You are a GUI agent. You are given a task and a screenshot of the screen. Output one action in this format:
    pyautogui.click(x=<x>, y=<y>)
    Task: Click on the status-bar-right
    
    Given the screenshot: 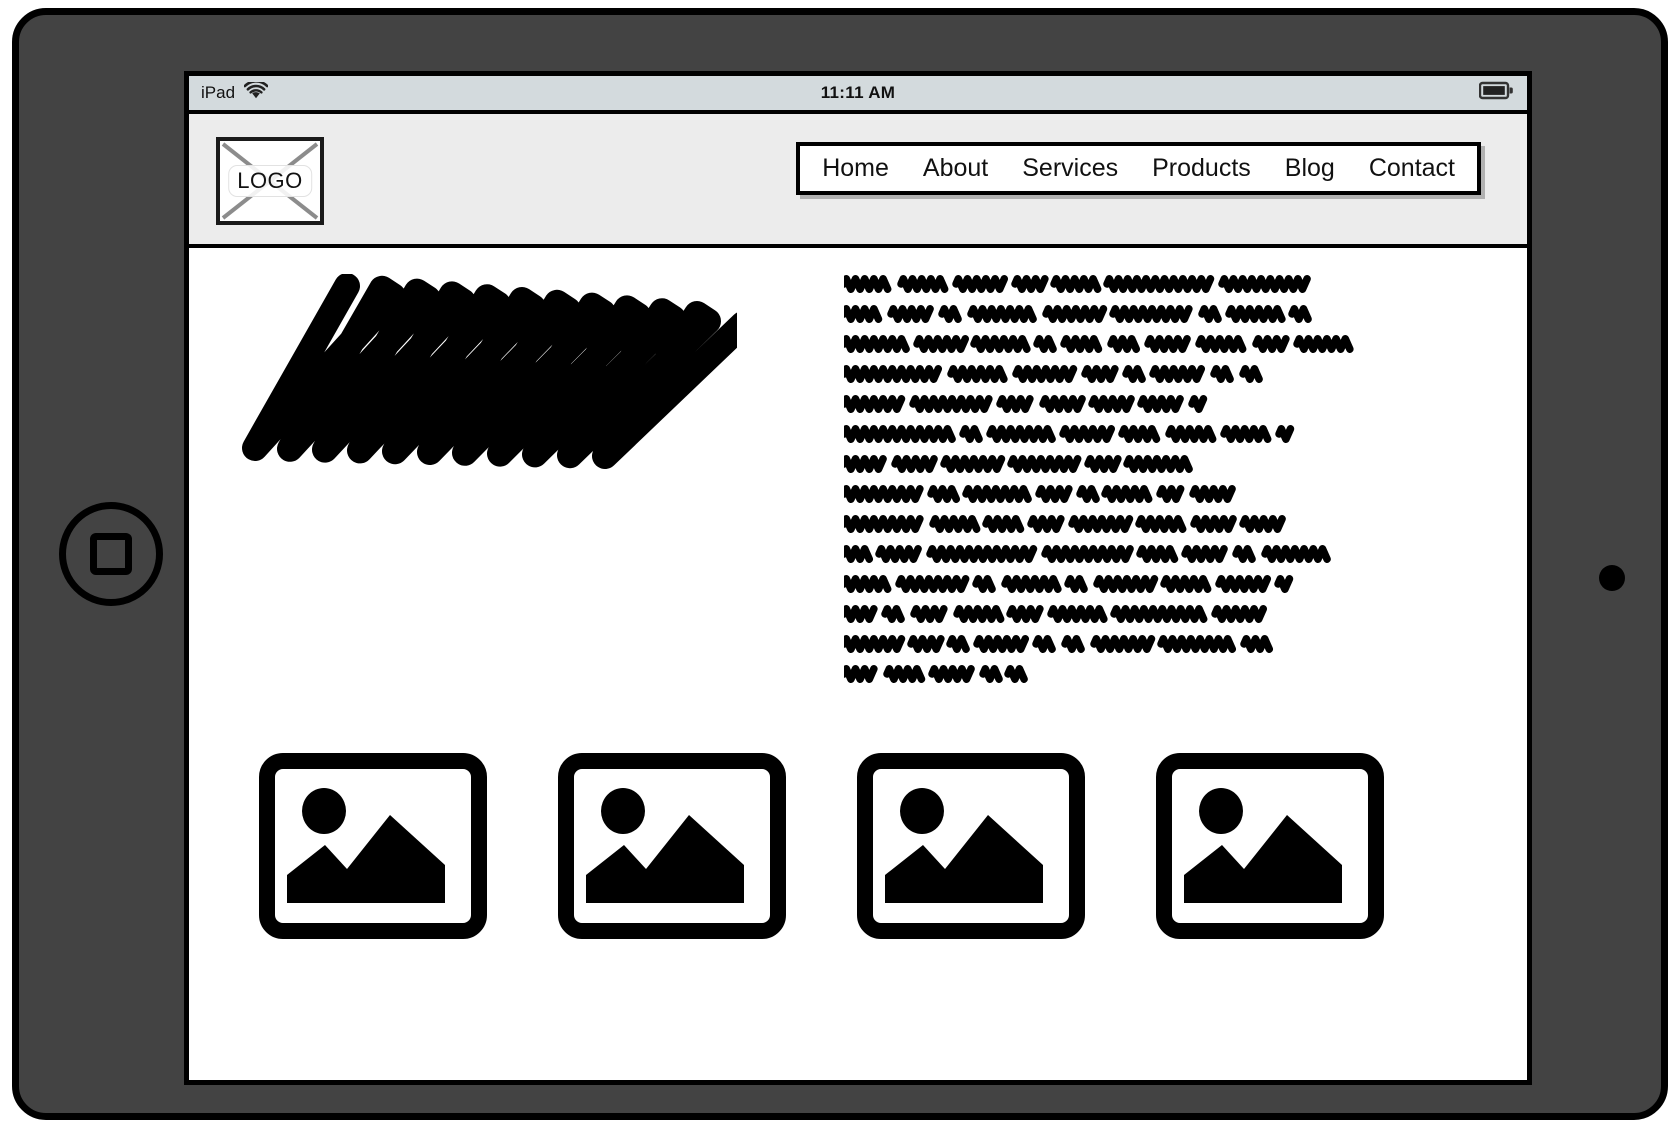 What is the action you would take?
    pyautogui.click(x=1495, y=93)
    